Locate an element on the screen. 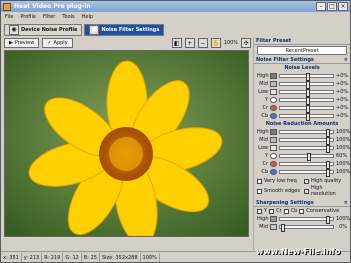 The height and width of the screenshot is (263, 351). cr-channel-checkbox: Cr is located at coordinates (275, 211).